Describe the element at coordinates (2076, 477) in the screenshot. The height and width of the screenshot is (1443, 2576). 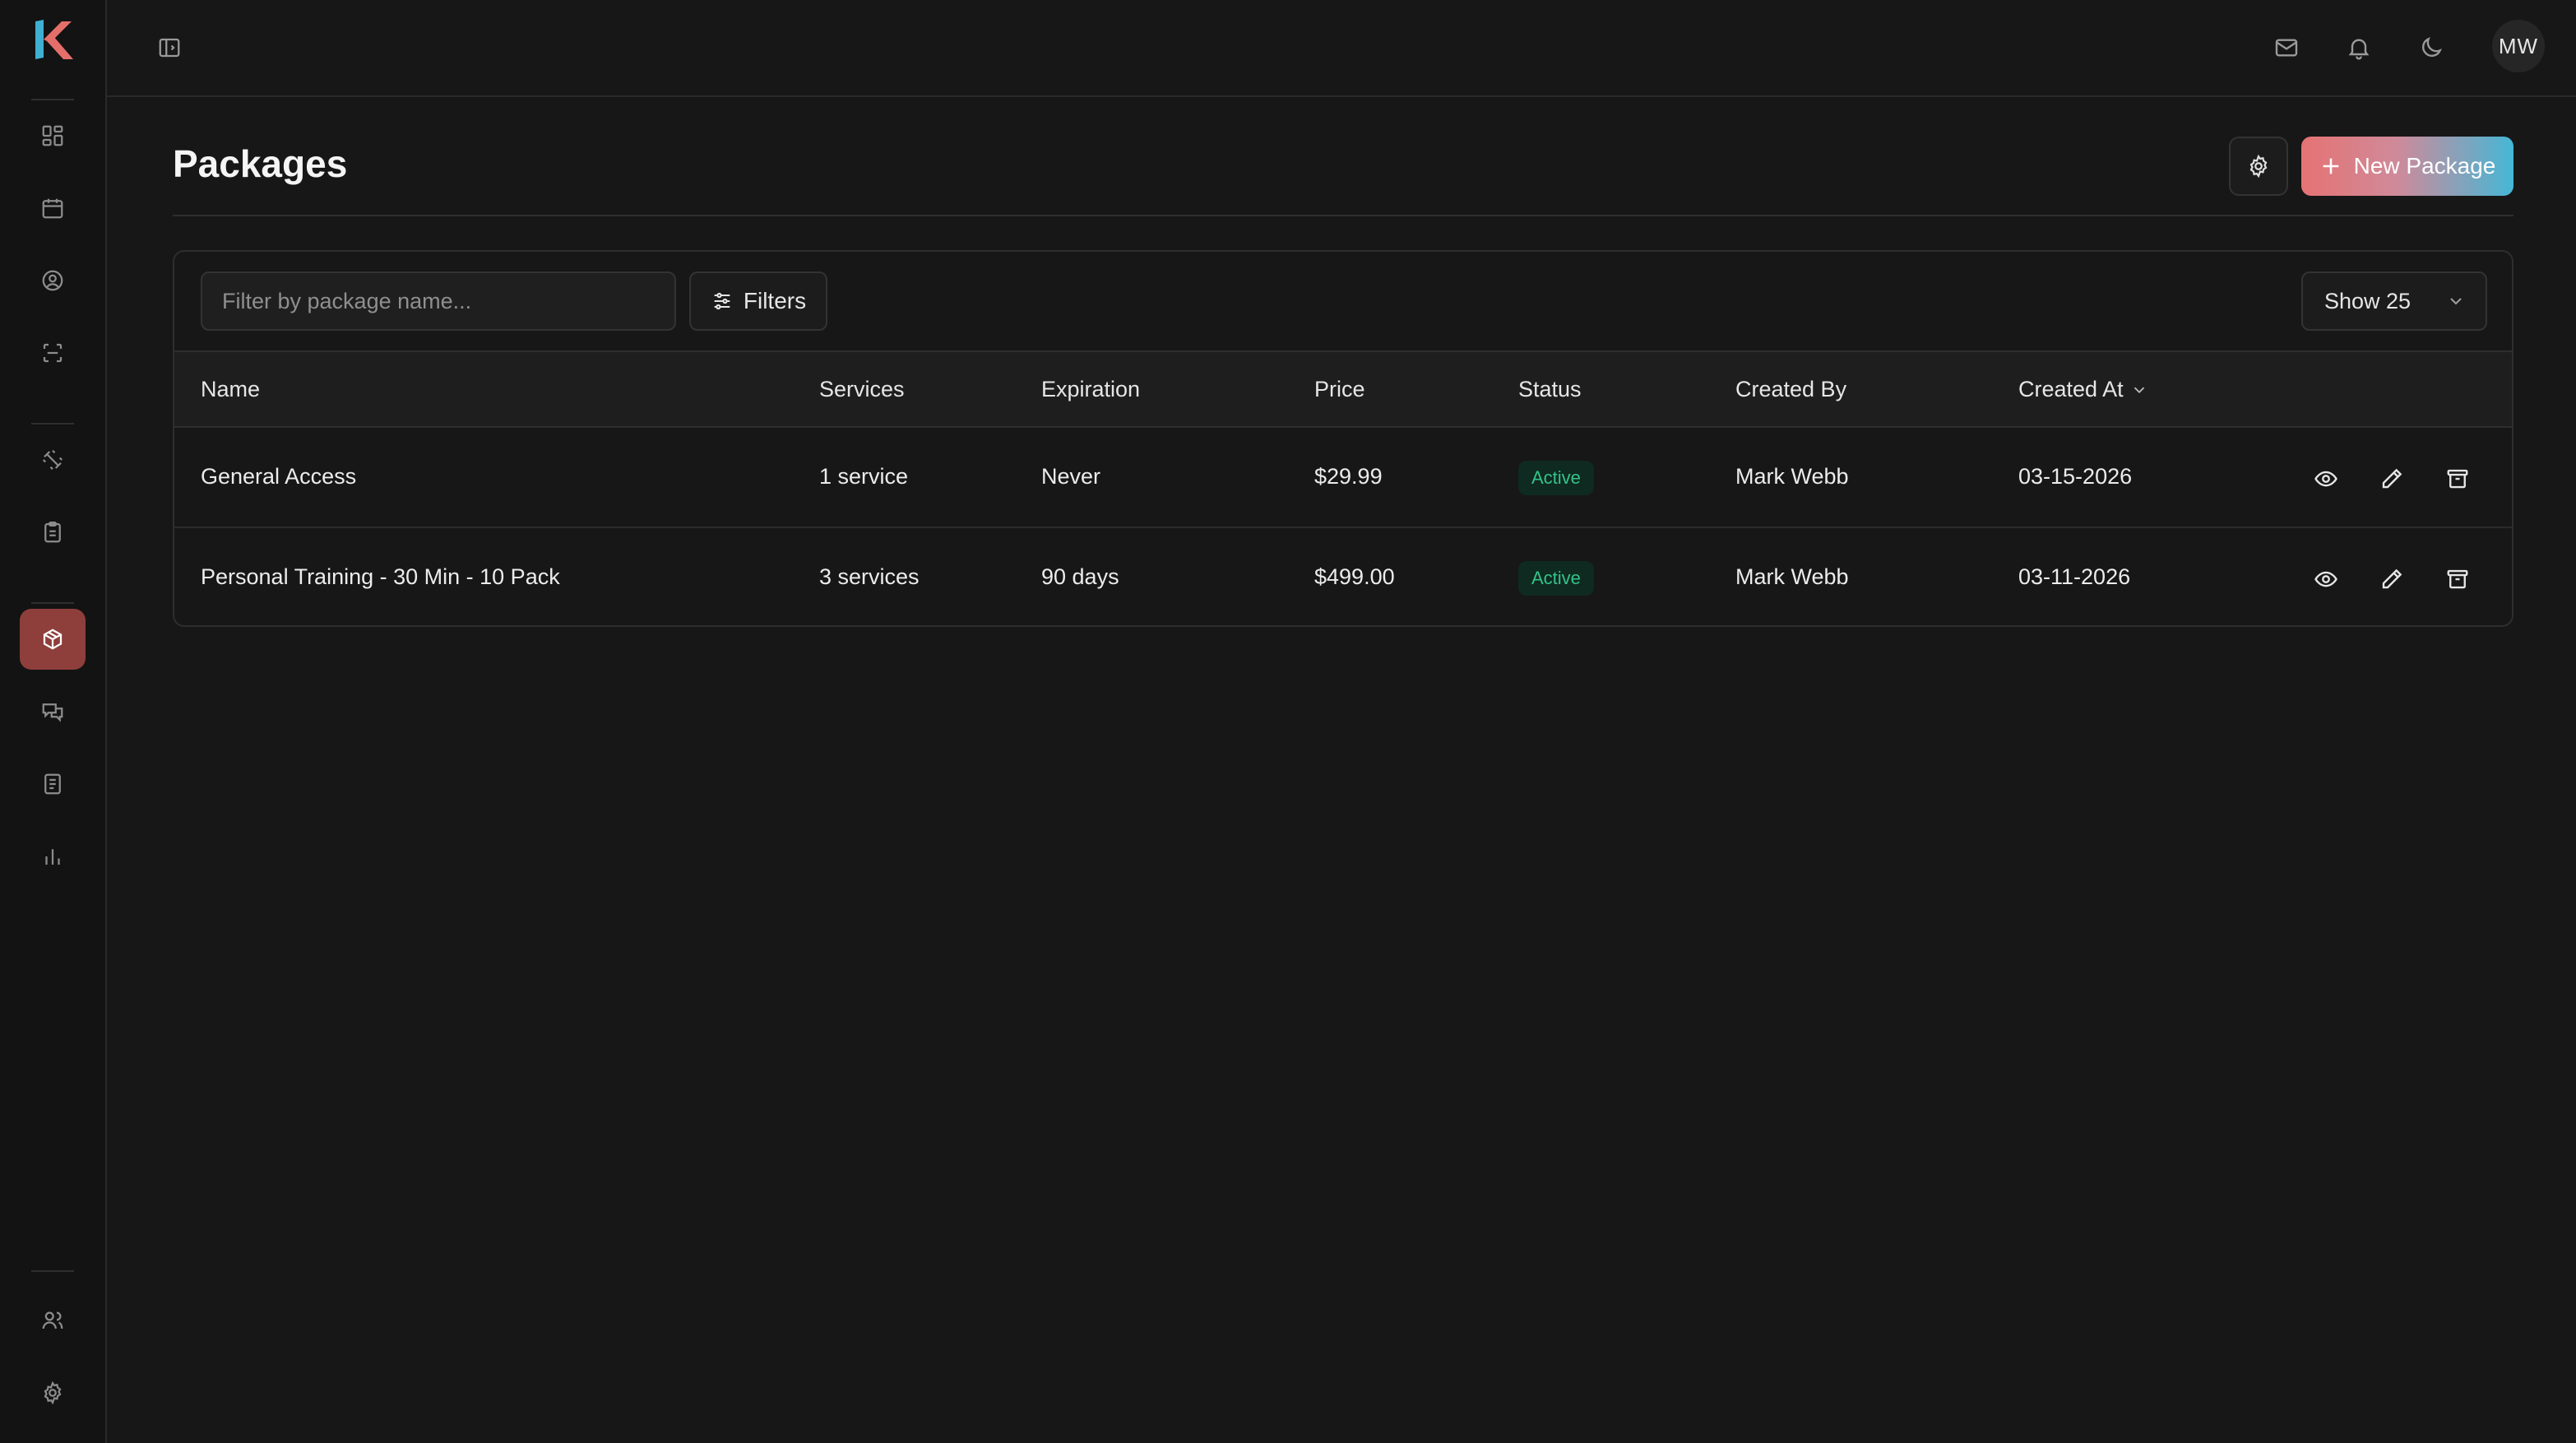
I see `cell-created-at: 03-15-2026` at that location.